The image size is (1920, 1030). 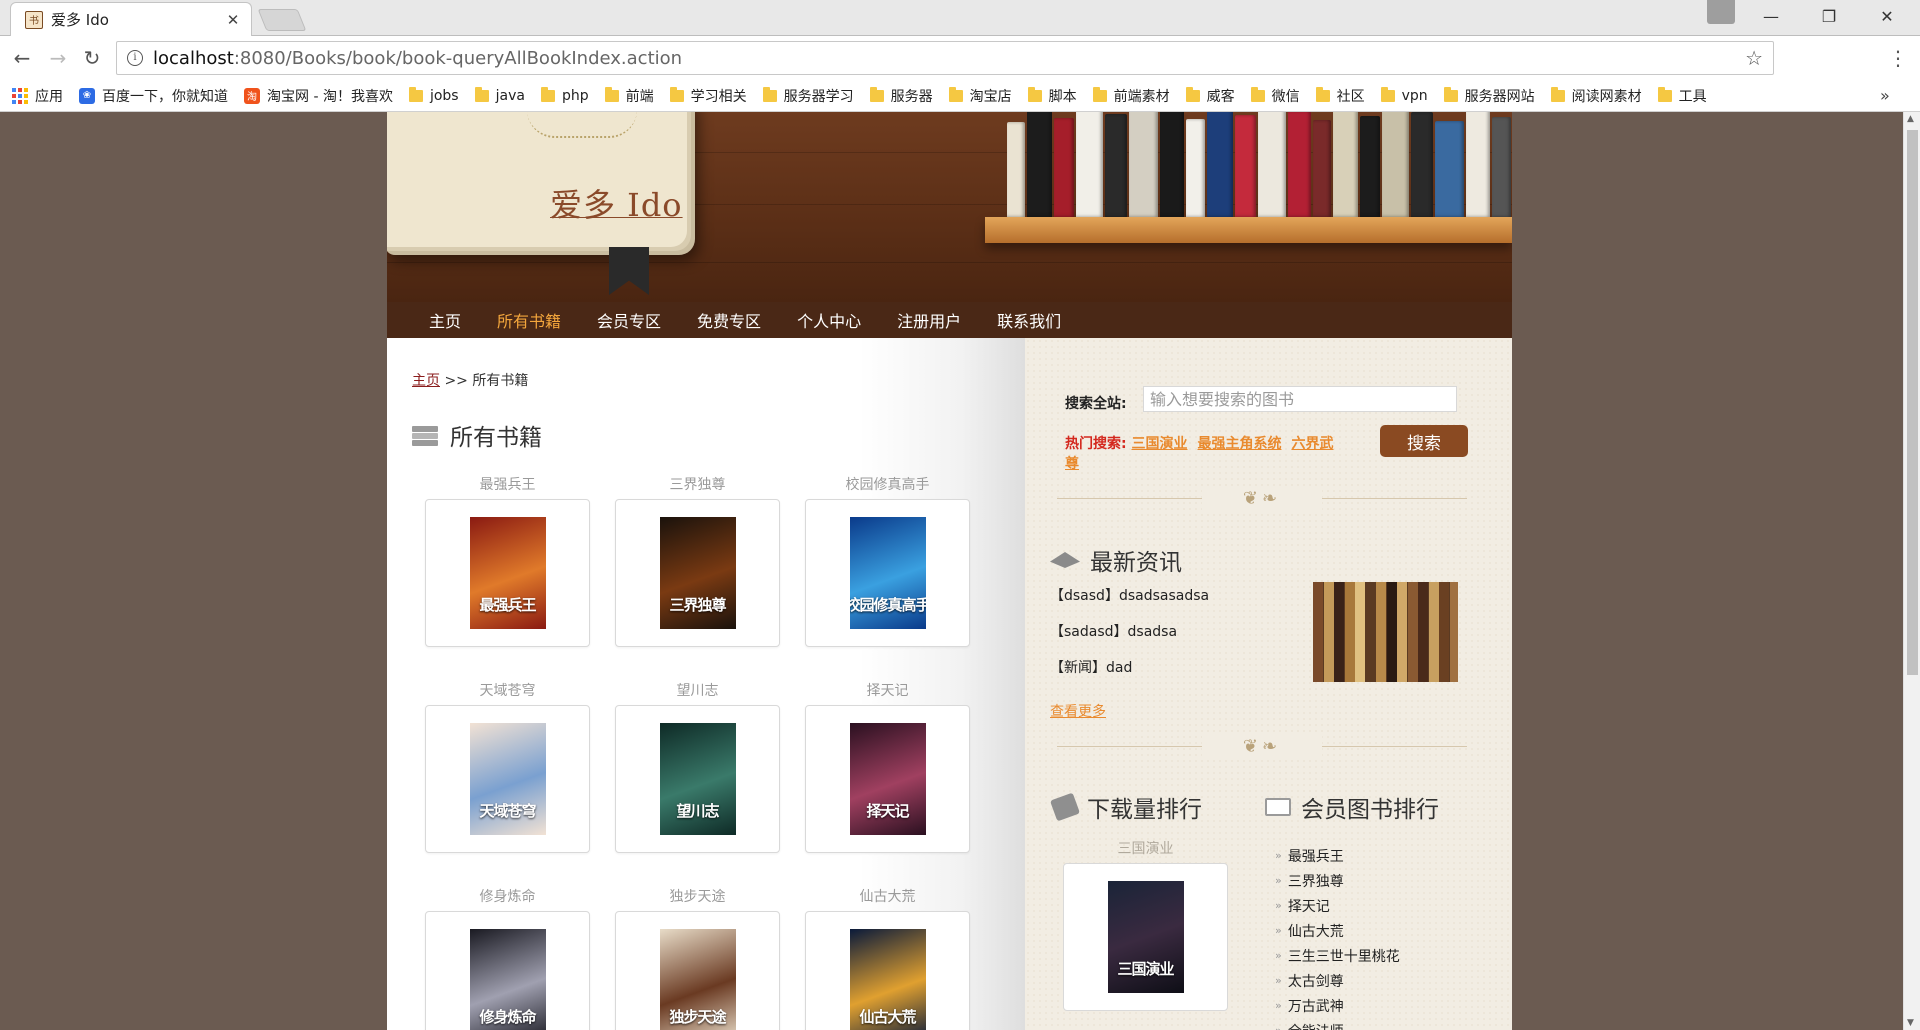 What do you see at coordinates (58, 58) in the screenshot?
I see `forward-icon: →` at bounding box center [58, 58].